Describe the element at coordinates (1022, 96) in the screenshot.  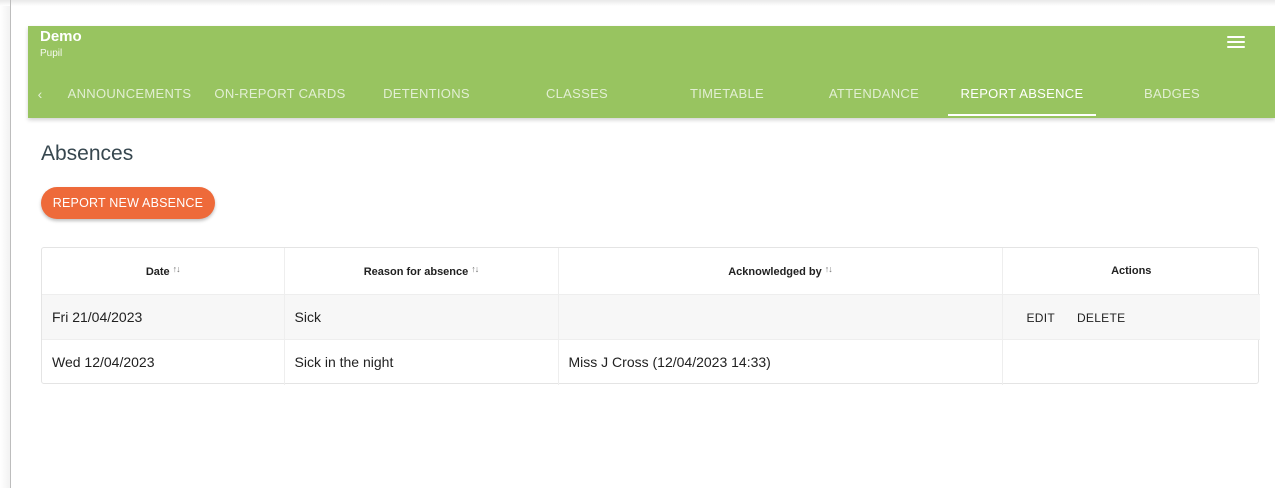
I see `tab-report-absence: REPORT ABSENCE` at that location.